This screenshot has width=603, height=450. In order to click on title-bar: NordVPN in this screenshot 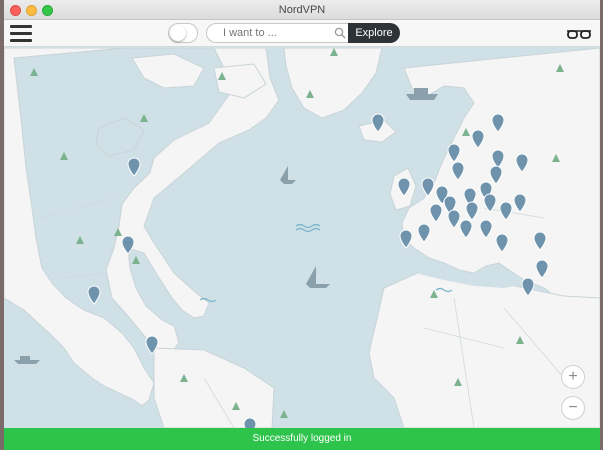, I will do `click(302, 10)`.